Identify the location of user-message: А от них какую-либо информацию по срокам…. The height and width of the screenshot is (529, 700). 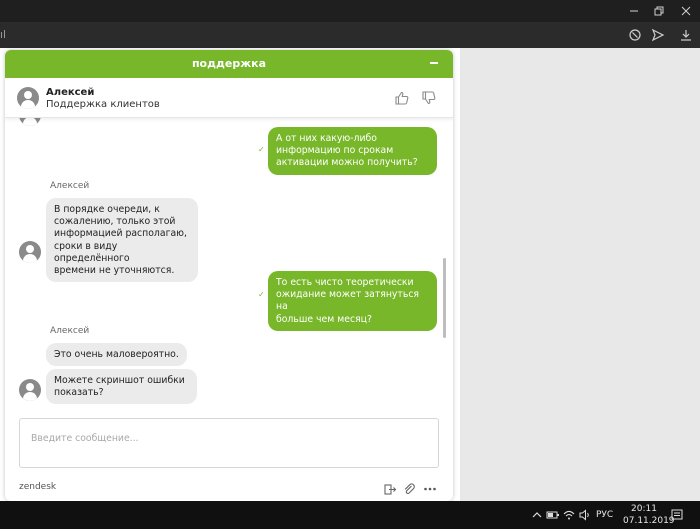
(352, 151).